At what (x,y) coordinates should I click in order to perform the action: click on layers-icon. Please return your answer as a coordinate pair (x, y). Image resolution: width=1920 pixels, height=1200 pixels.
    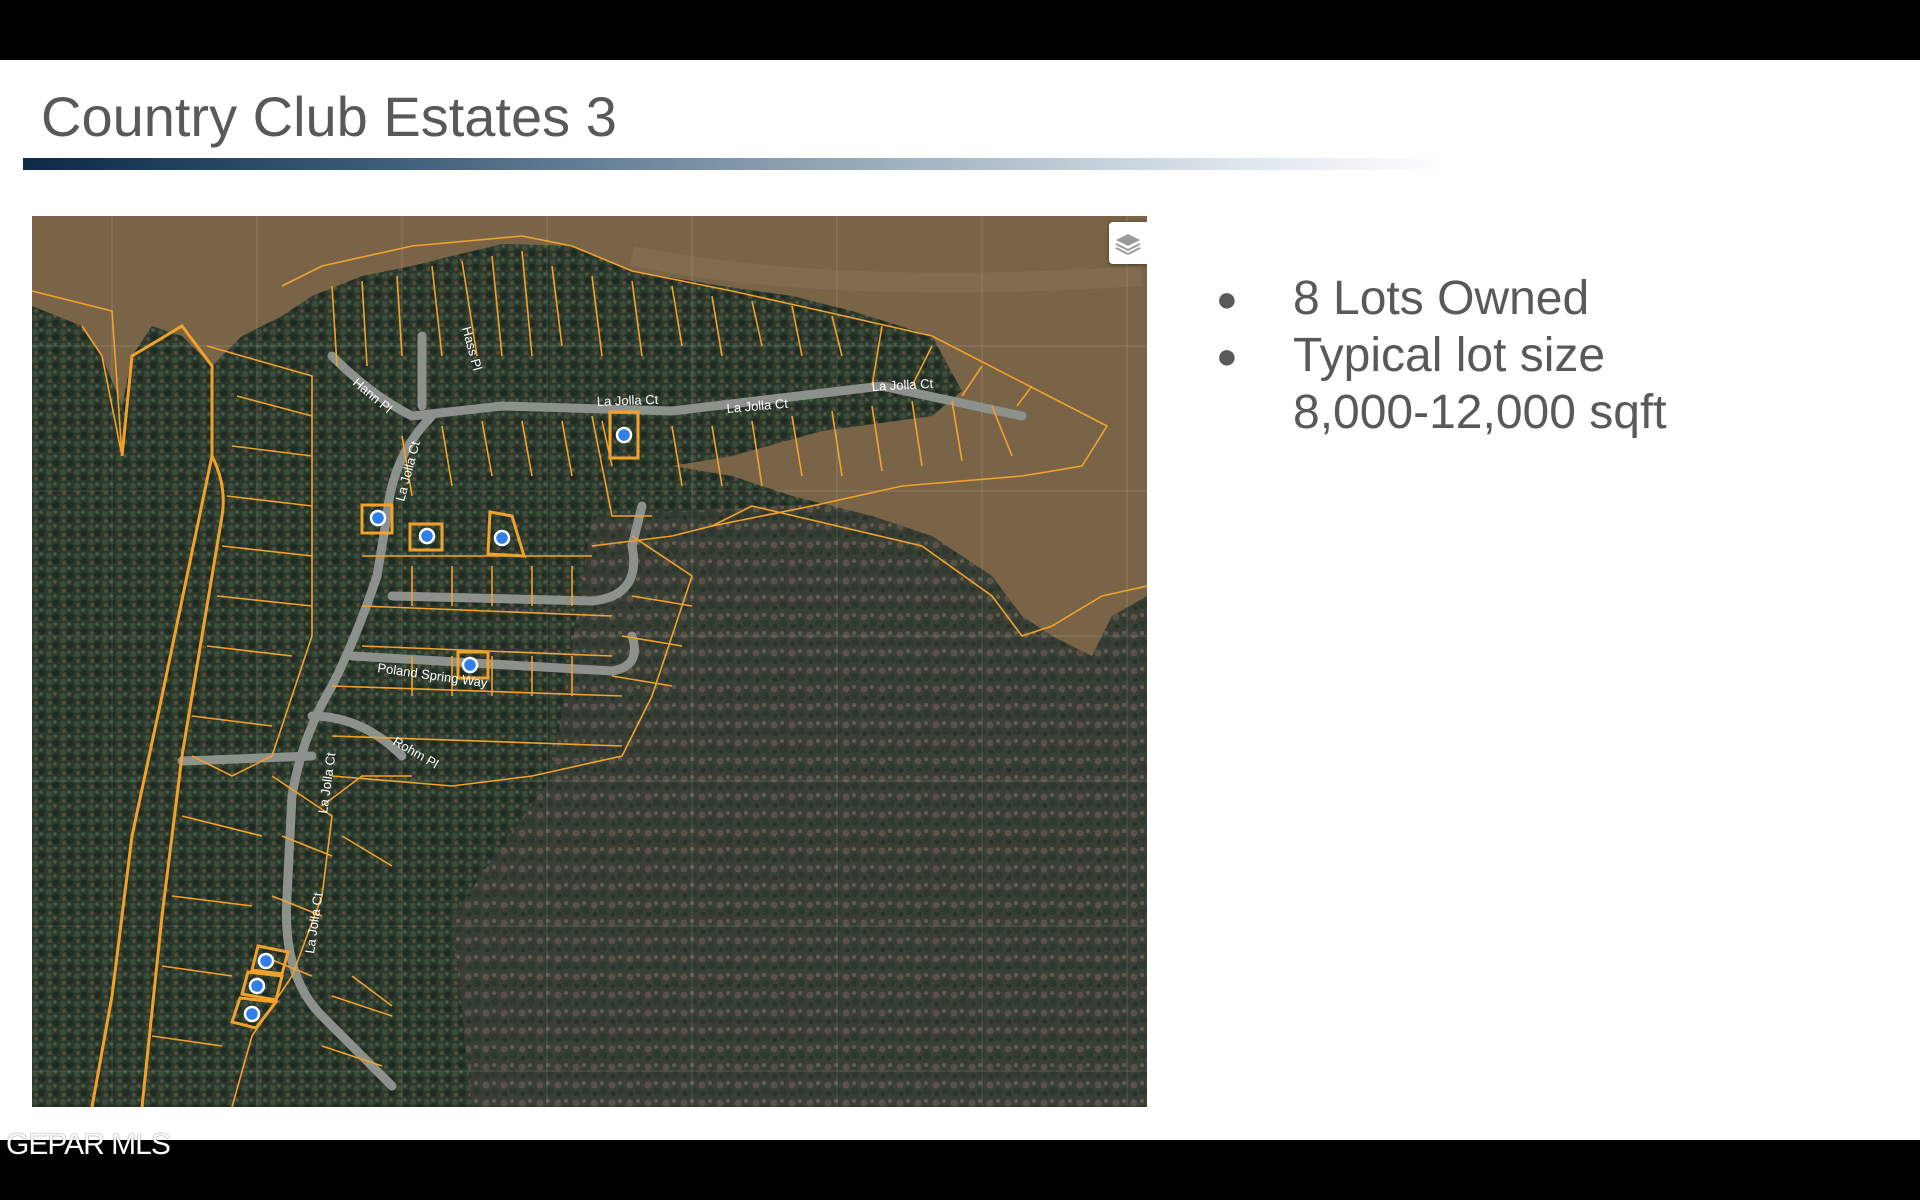
    Looking at the image, I should click on (1128, 245).